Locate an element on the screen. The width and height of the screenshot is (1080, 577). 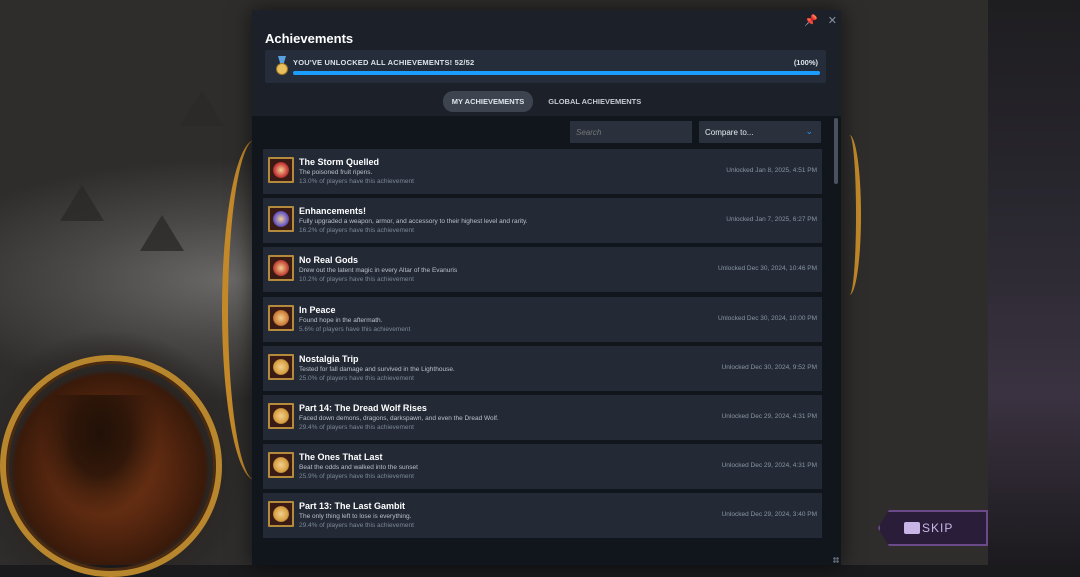
achievement-rarity: 13.0% of players have this achievement is located at coordinates (356, 181).